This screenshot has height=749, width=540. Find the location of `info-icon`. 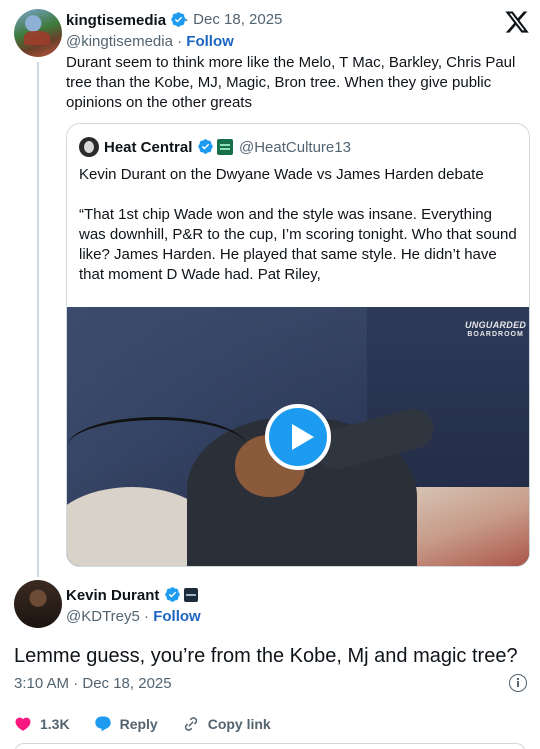

info-icon is located at coordinates (518, 683).